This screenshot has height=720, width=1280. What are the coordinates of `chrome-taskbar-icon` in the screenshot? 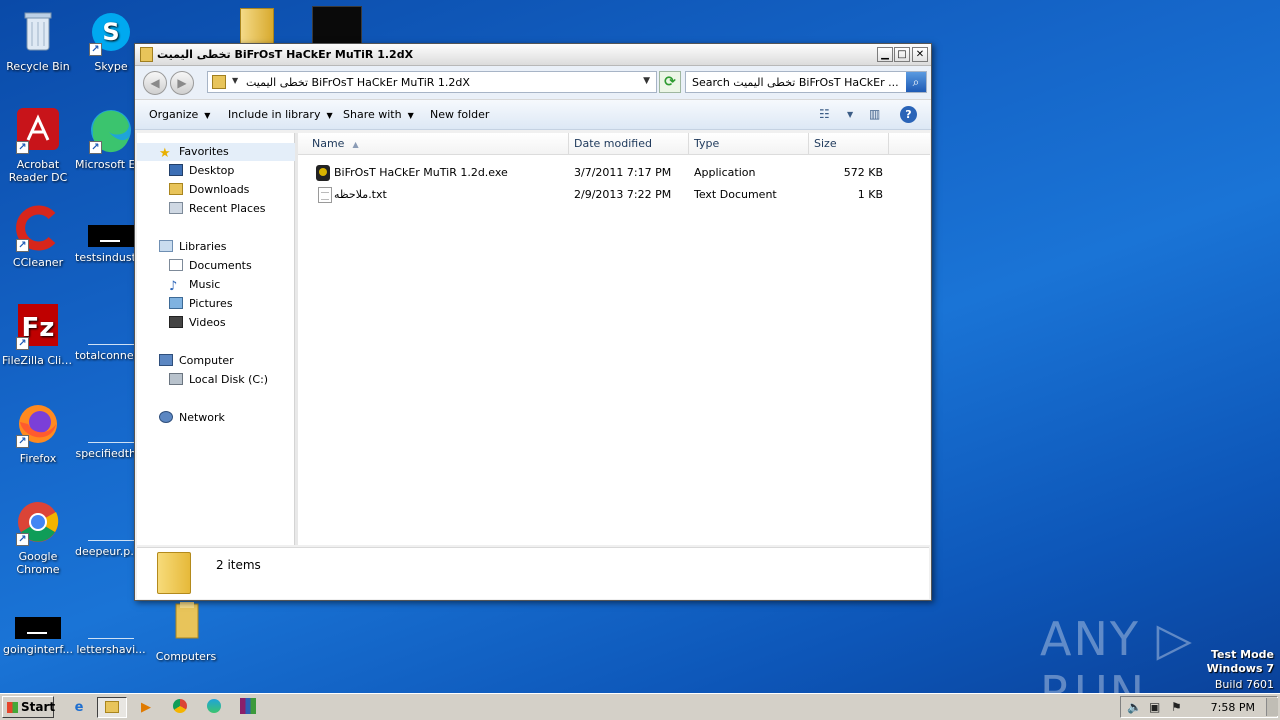 It's located at (180, 707).